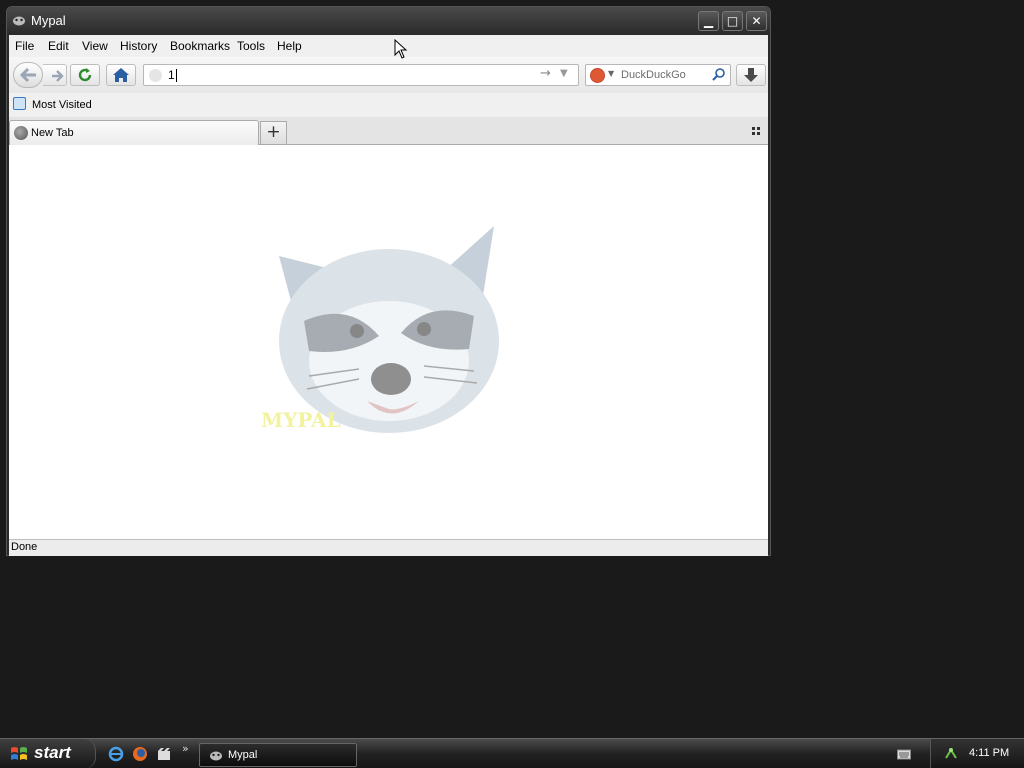 This screenshot has height=768, width=1024. Describe the element at coordinates (401, 49) in the screenshot. I see `mouse-pointer-icon` at that location.